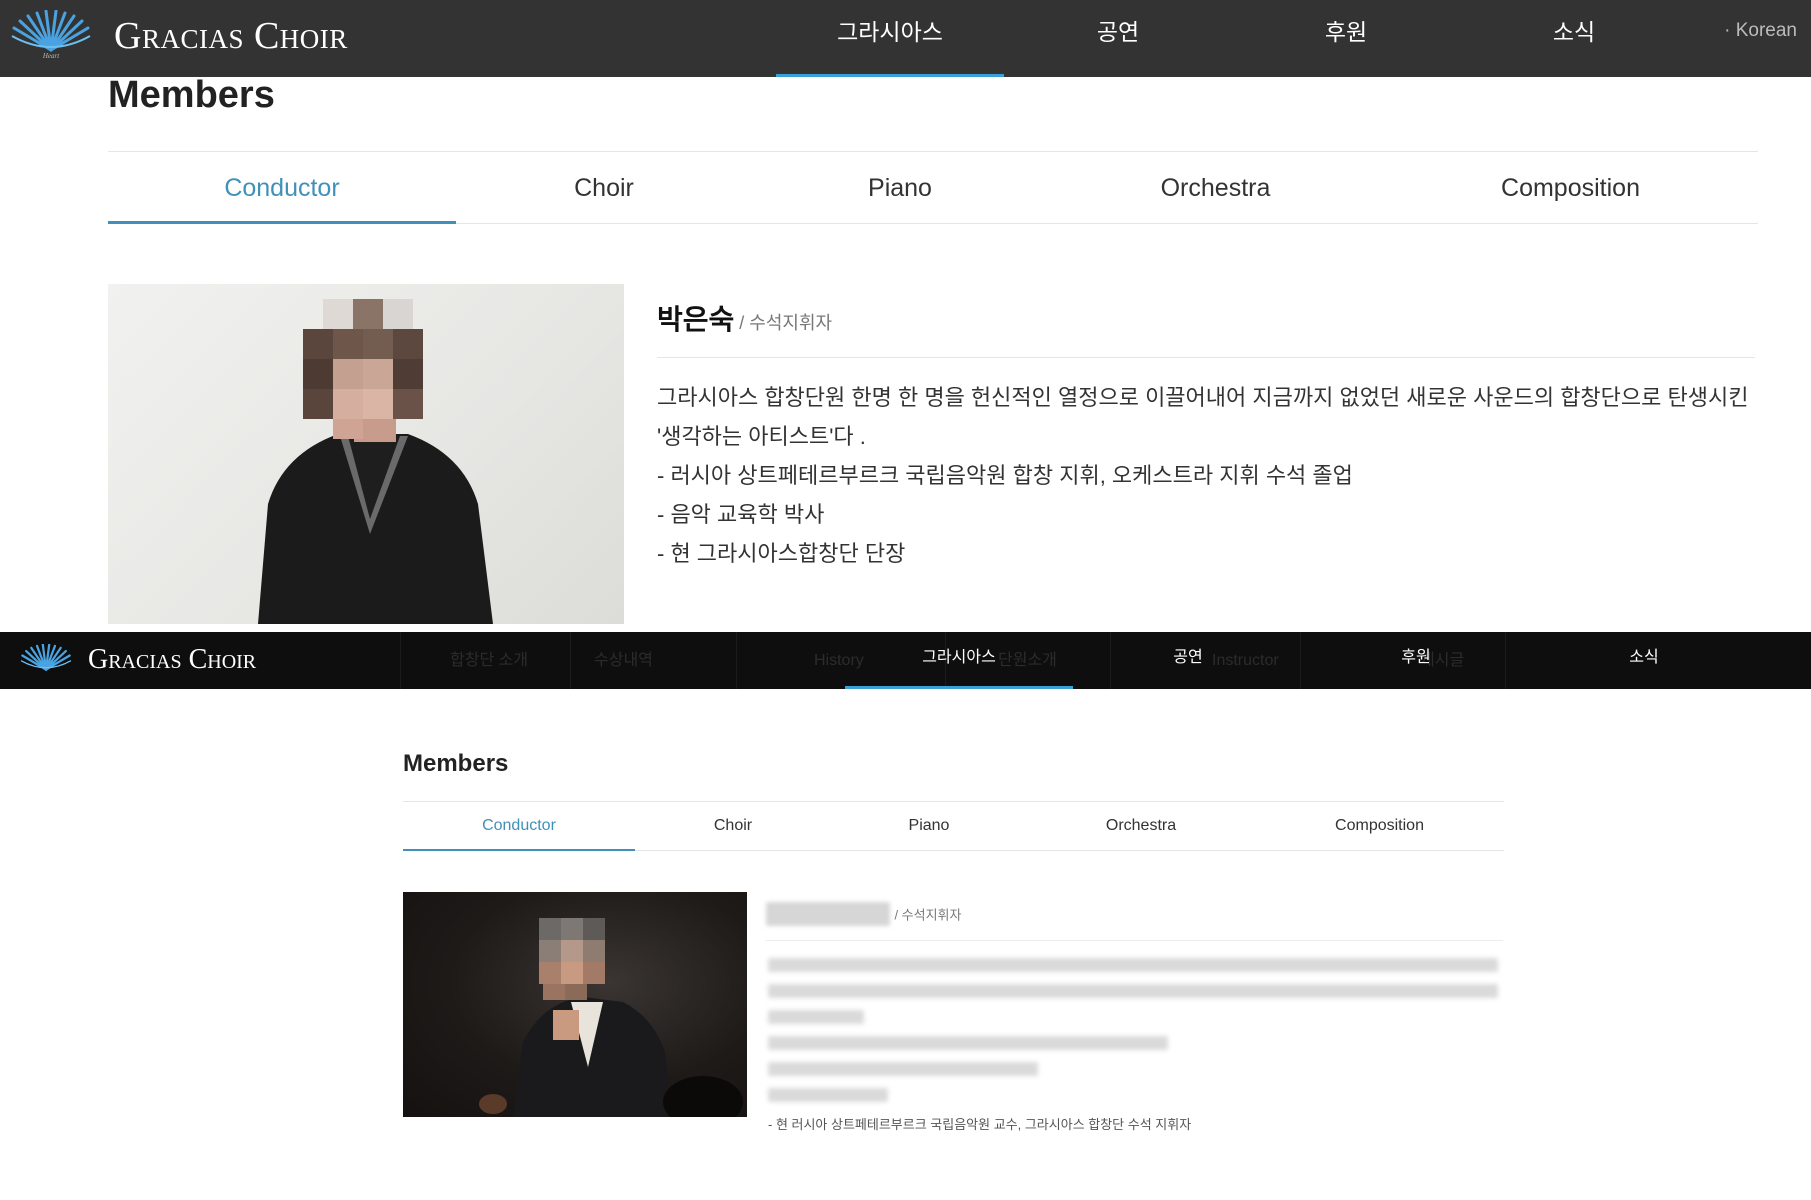 The width and height of the screenshot is (1811, 1200). Describe the element at coordinates (696, 319) in the screenshot. I see `member-name: 박은숙` at that location.